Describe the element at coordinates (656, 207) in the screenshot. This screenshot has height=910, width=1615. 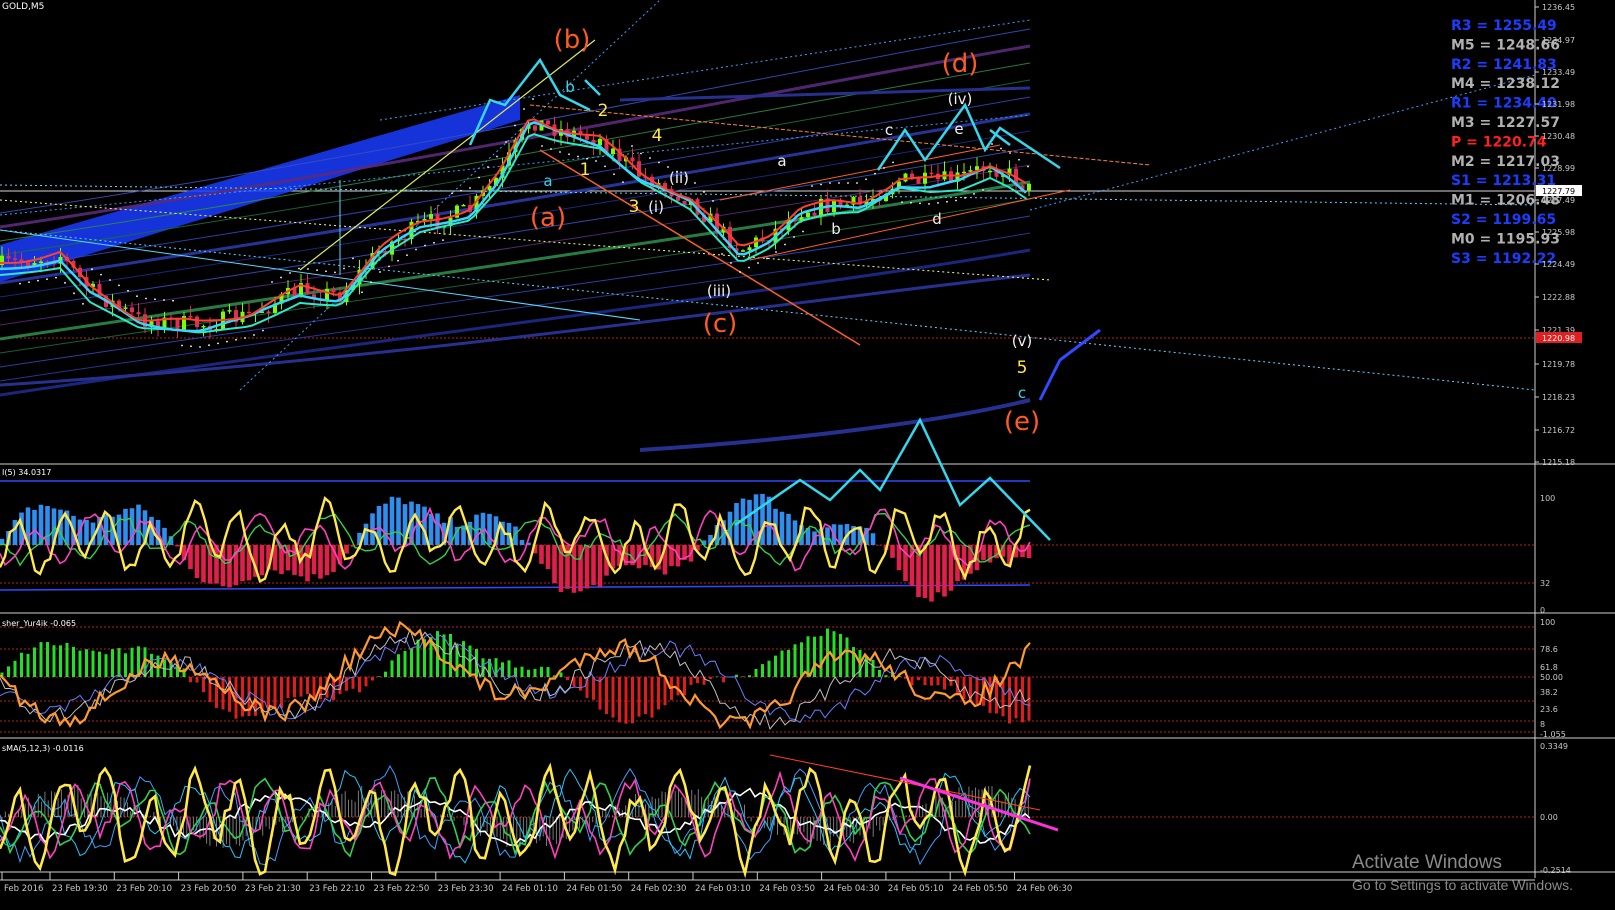
I see `wave-label: (i)` at that location.